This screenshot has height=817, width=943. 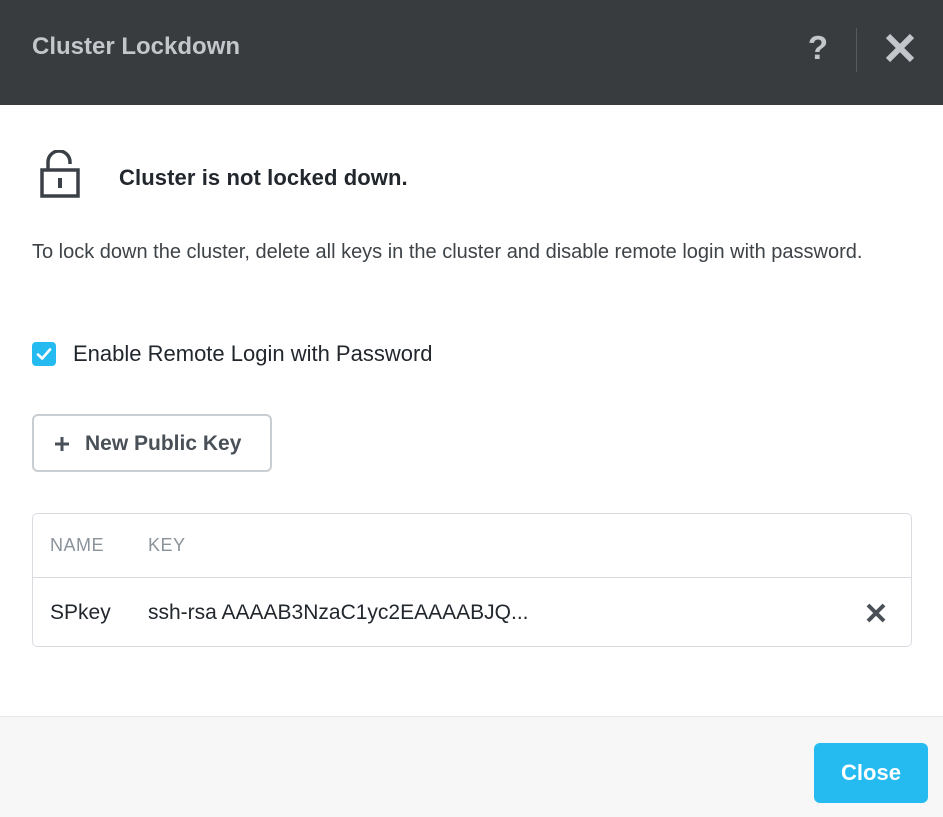 What do you see at coordinates (263, 177) in the screenshot?
I see `lockdown-status-text: Cluster is not locked down.` at bounding box center [263, 177].